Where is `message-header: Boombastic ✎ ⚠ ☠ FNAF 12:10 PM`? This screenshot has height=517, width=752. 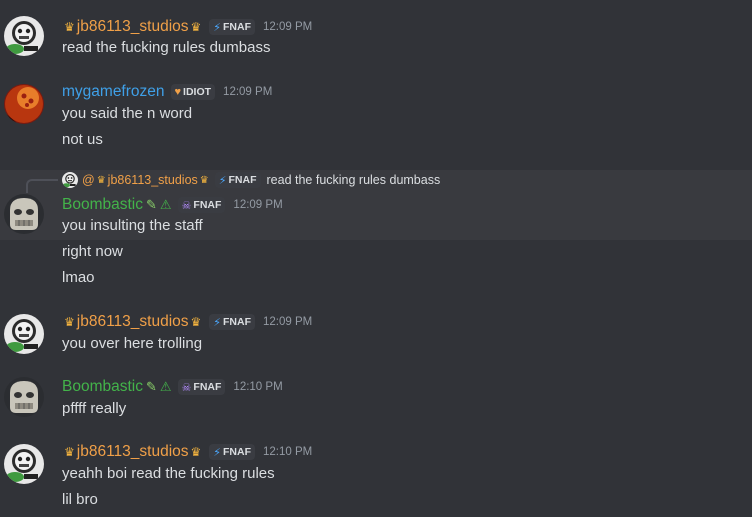 message-header: Boombastic ✎ ⚠ ☠ FNAF 12:10 PM is located at coordinates (172, 387).